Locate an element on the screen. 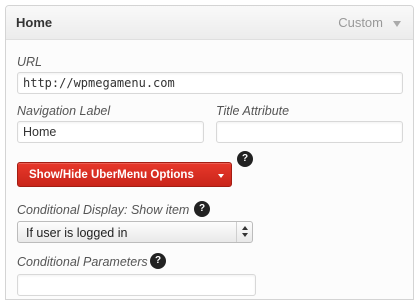  ubermenu-options-button-label: Show/Hide UberMenu Options is located at coordinates (111, 175).